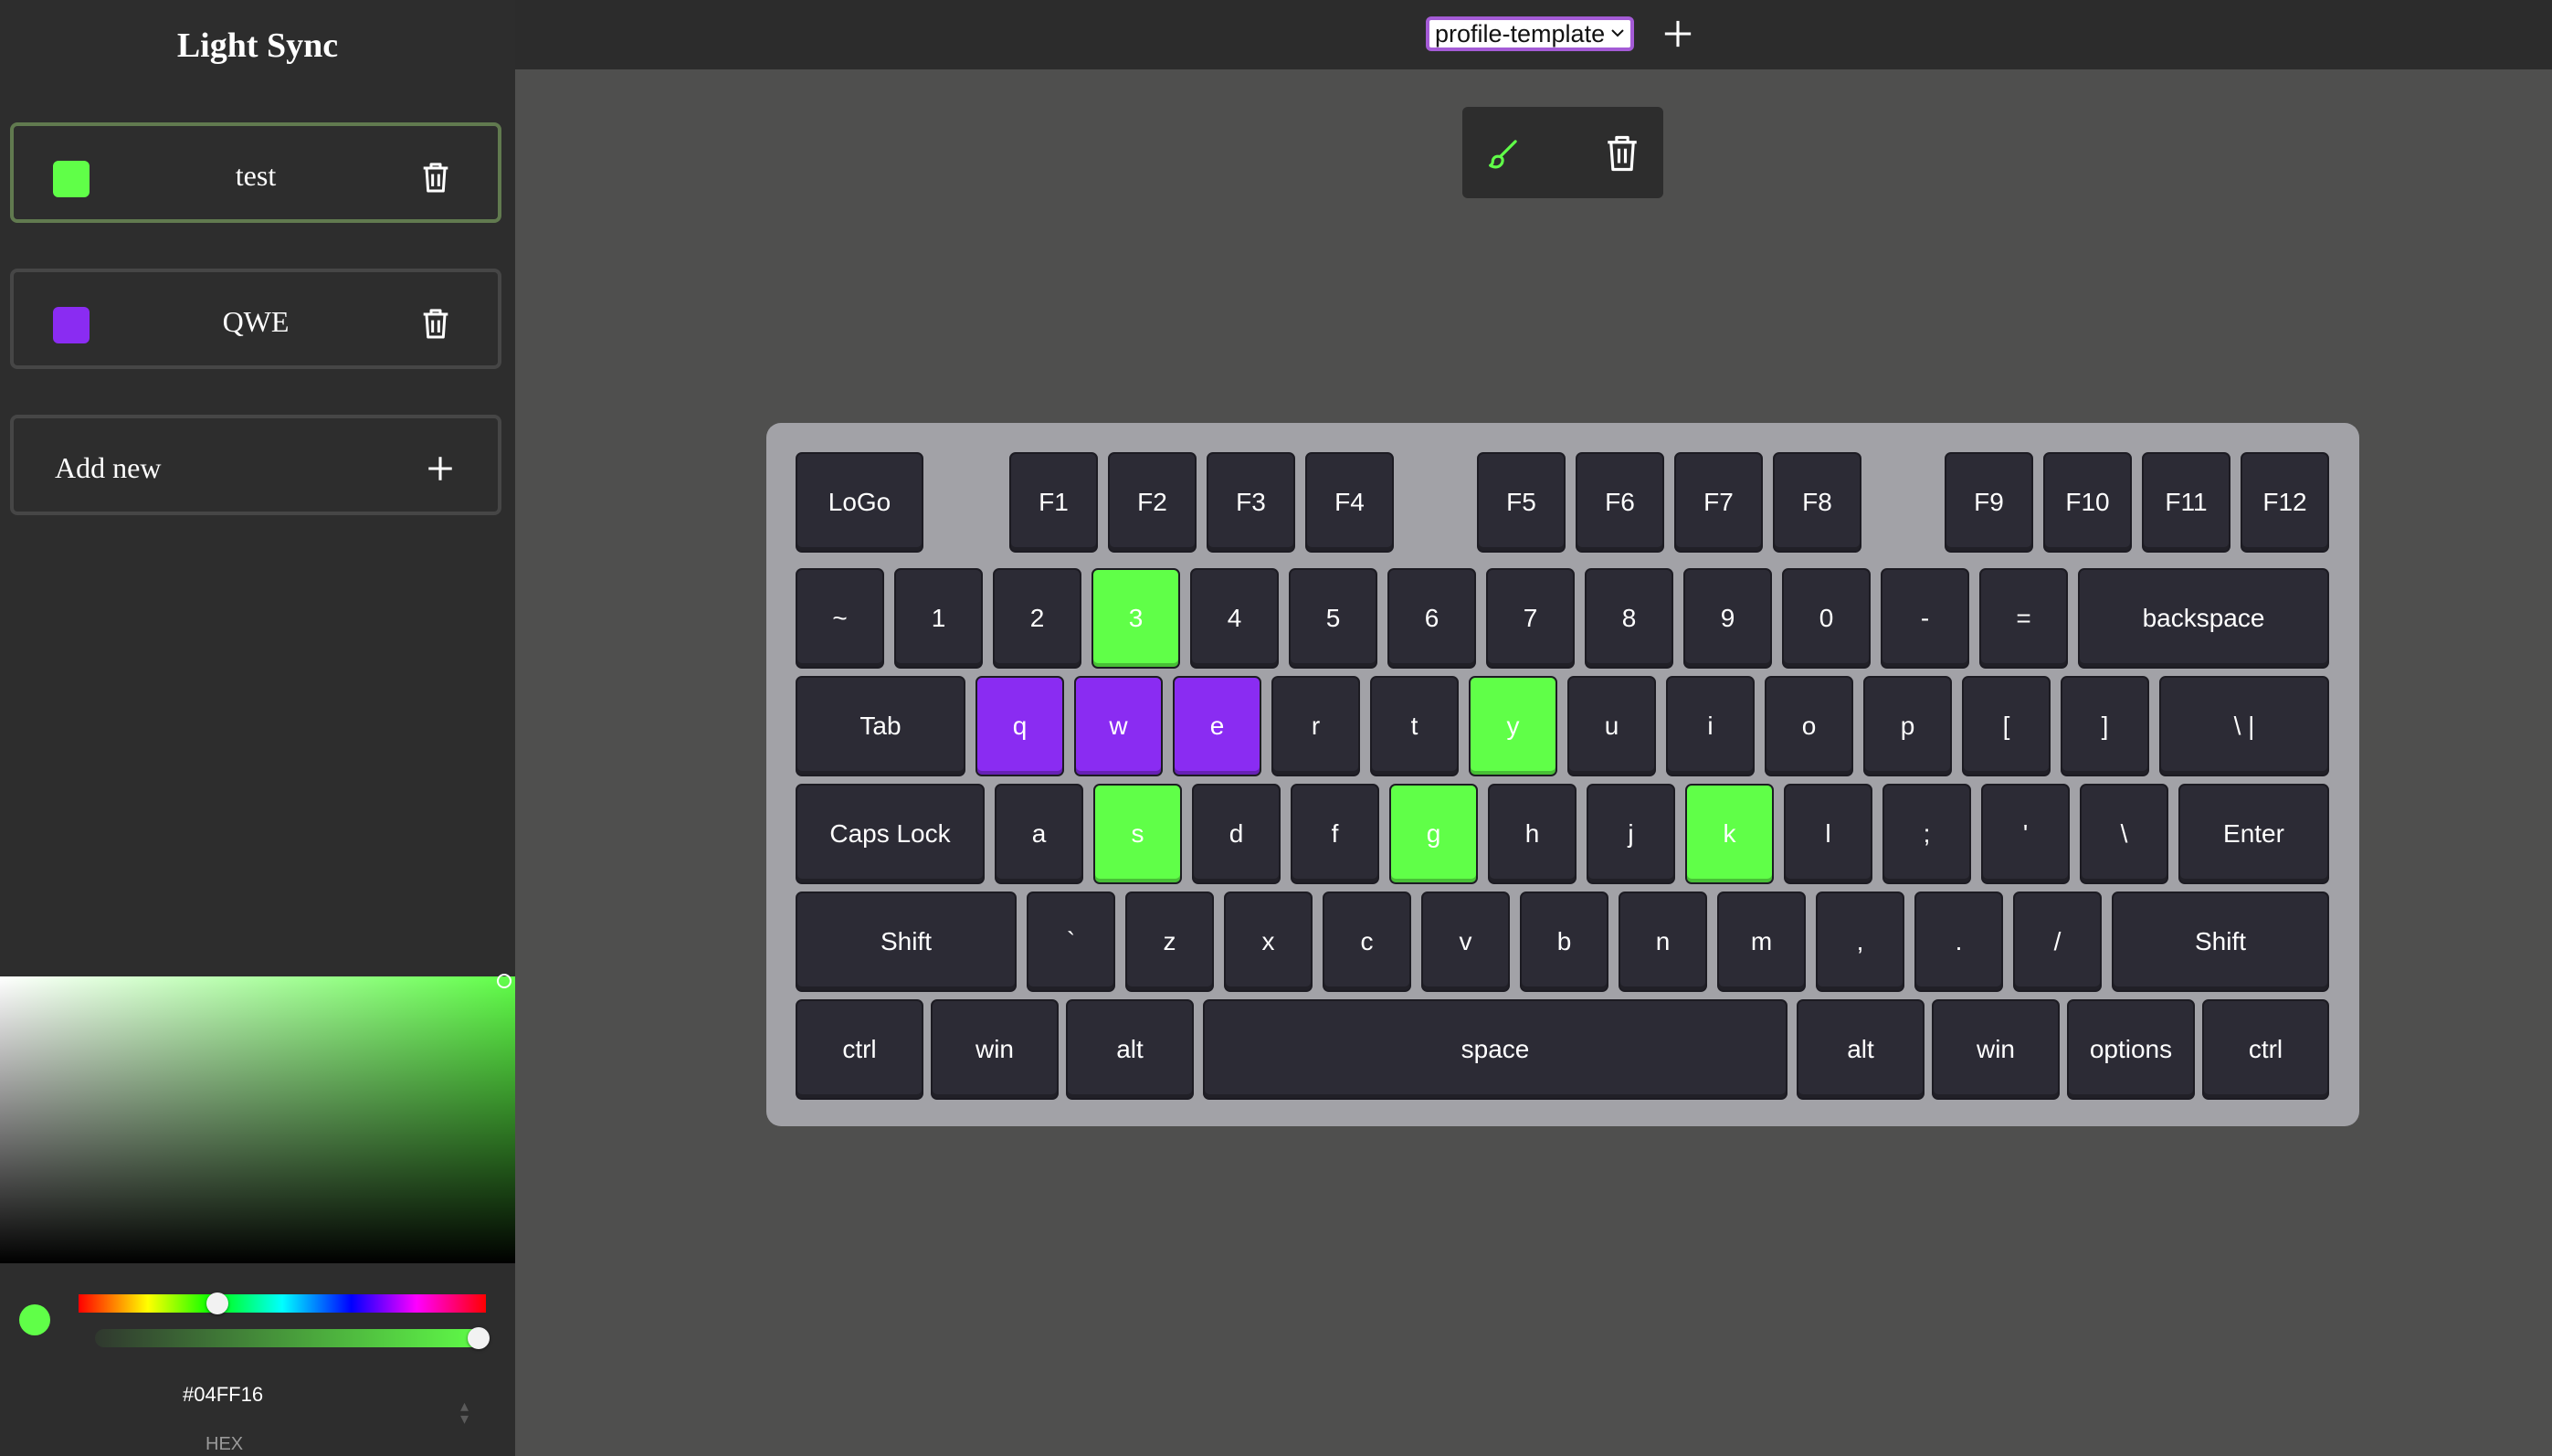 The width and height of the screenshot is (2552, 1456). What do you see at coordinates (1153, 503) in the screenshot?
I see `key-f2: F2` at bounding box center [1153, 503].